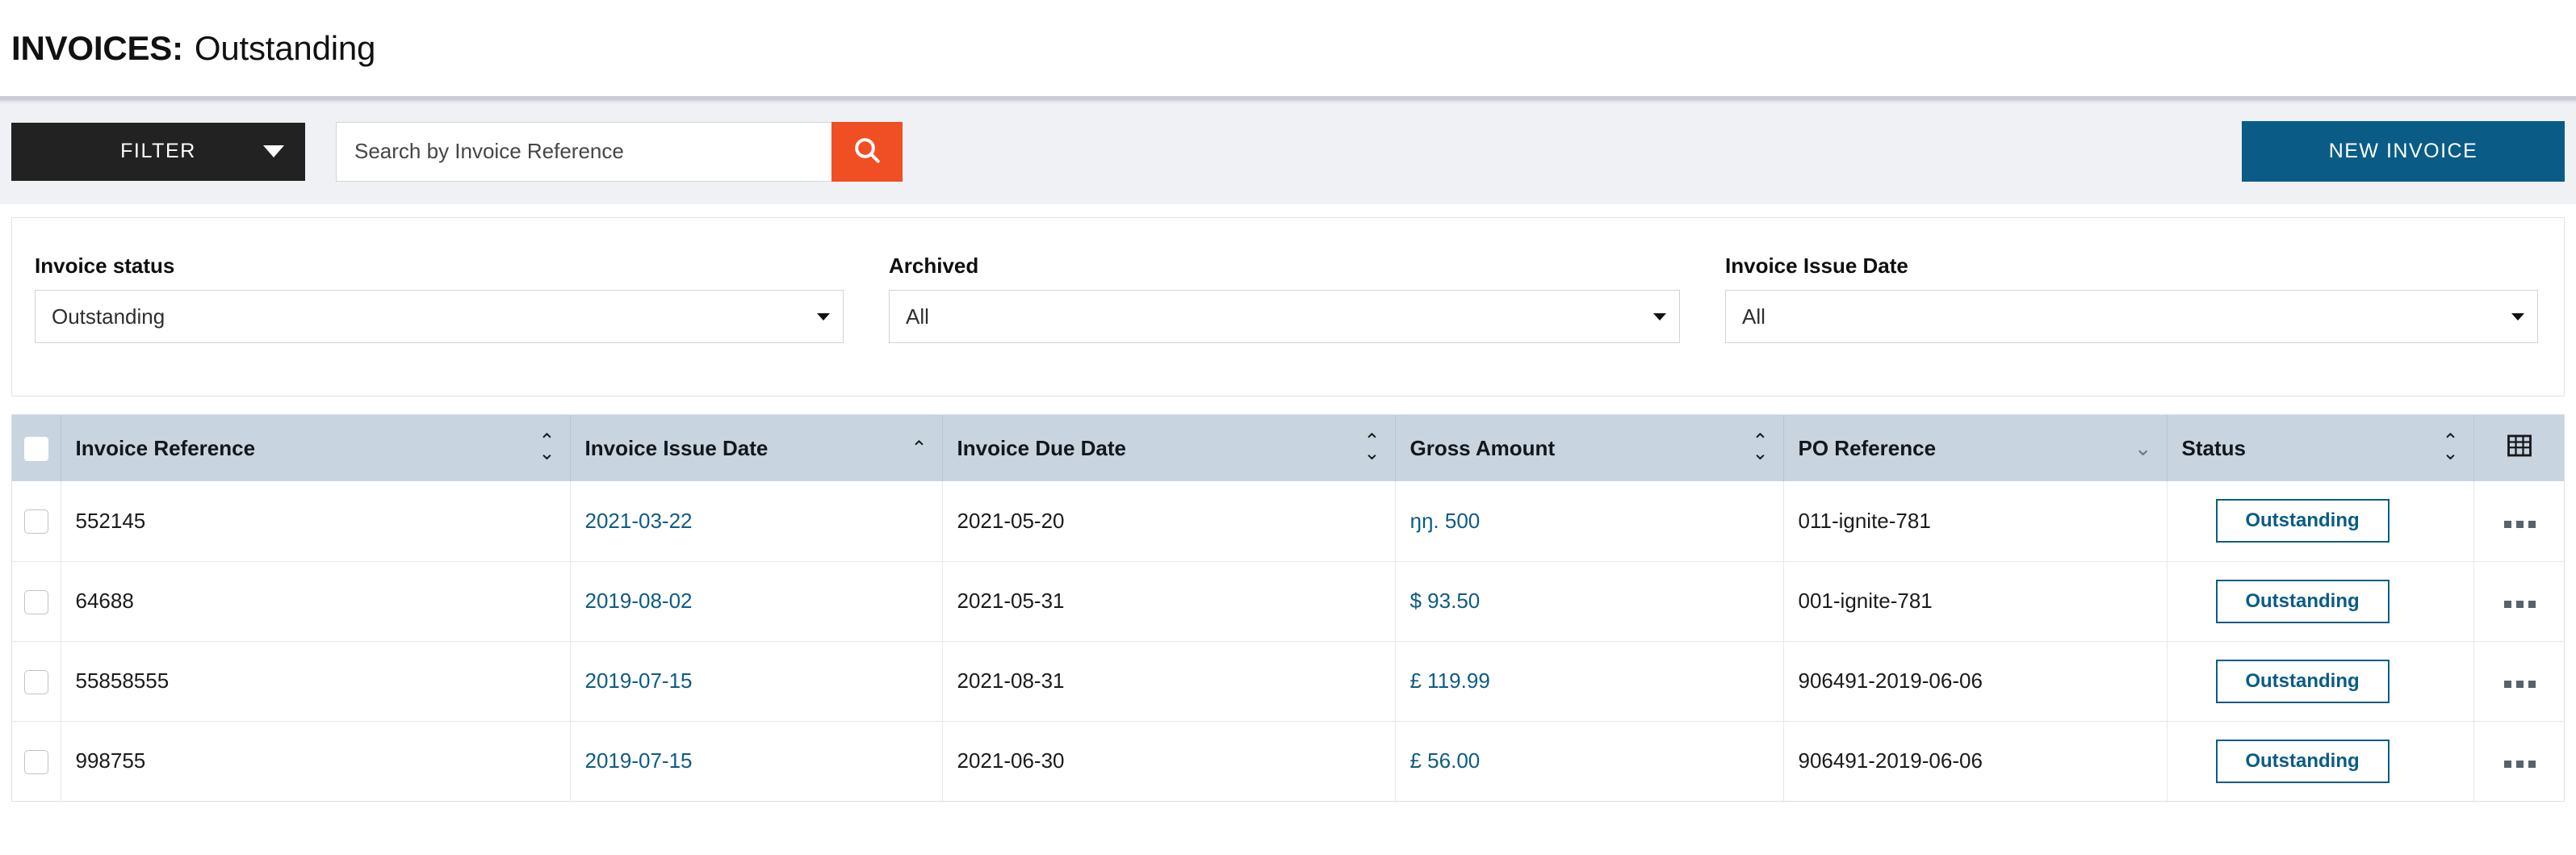 This screenshot has height=855, width=2576. What do you see at coordinates (1589, 761) in the screenshot?
I see `cell-gross-amount: £ 56.00` at bounding box center [1589, 761].